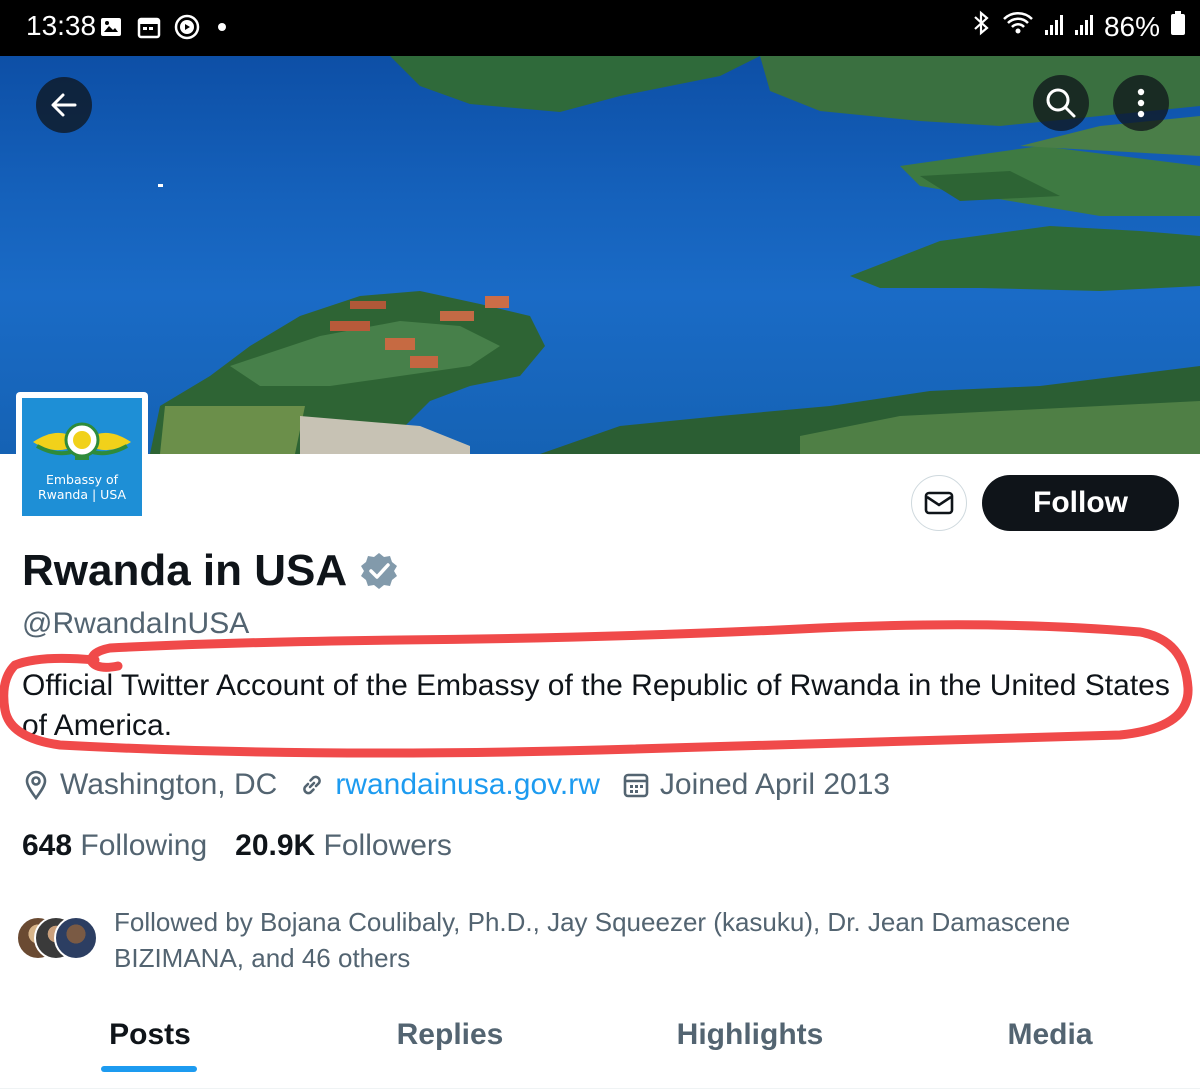 The width and height of the screenshot is (1200, 1089). What do you see at coordinates (61, 25) in the screenshot?
I see `status-time: 13:38` at bounding box center [61, 25].